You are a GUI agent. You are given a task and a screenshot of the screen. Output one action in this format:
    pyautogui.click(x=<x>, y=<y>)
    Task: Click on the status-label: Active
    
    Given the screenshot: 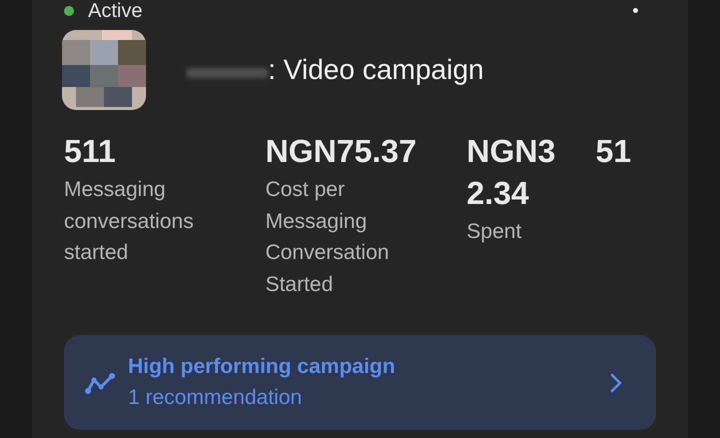 What is the action you would take?
    pyautogui.click(x=115, y=11)
    